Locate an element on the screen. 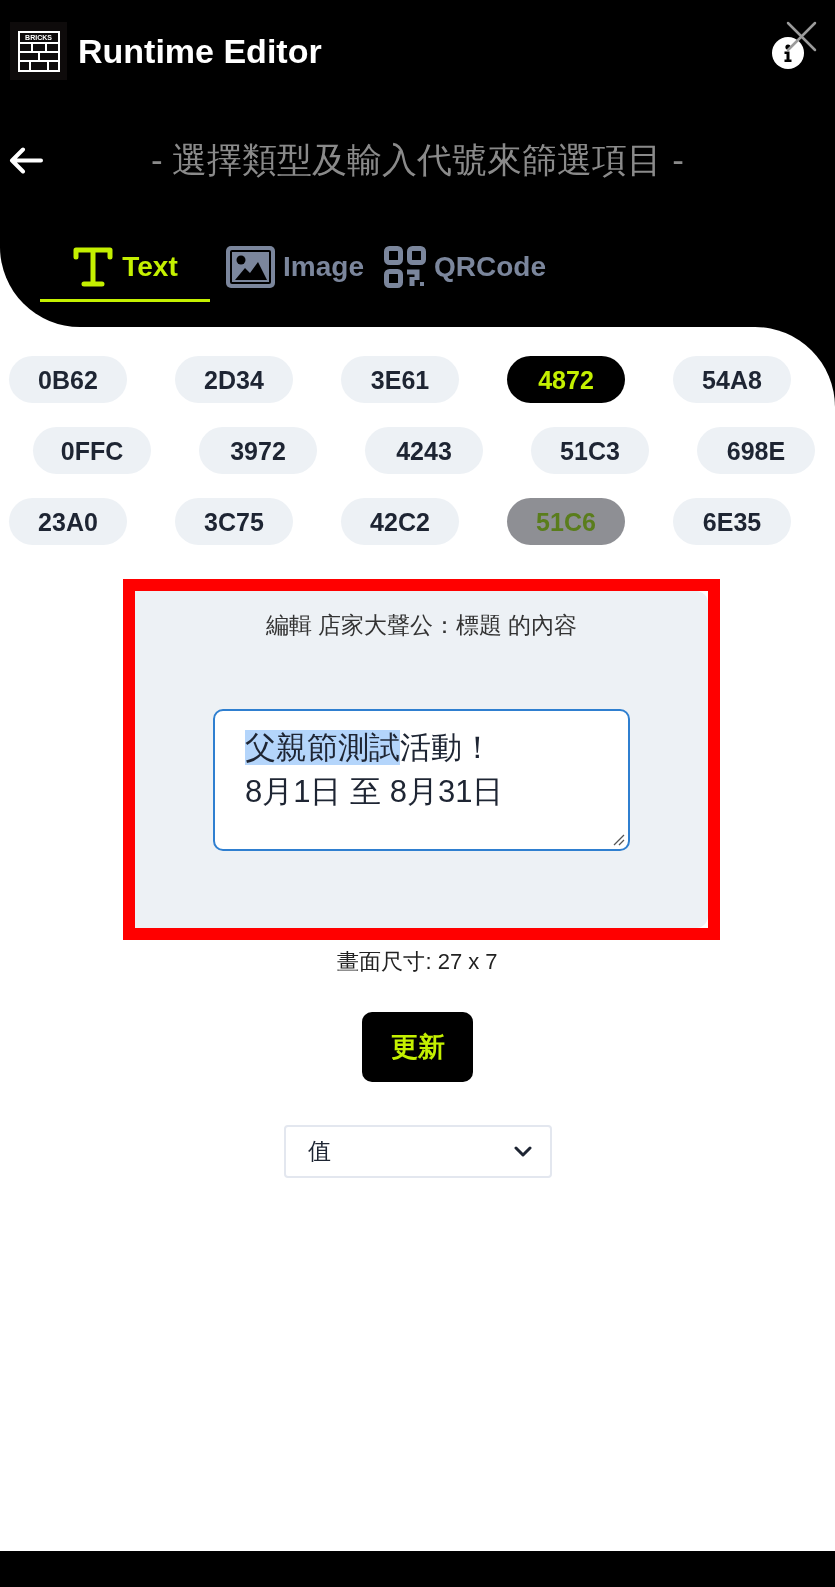  code-chip: 23A0 is located at coordinates (68, 521).